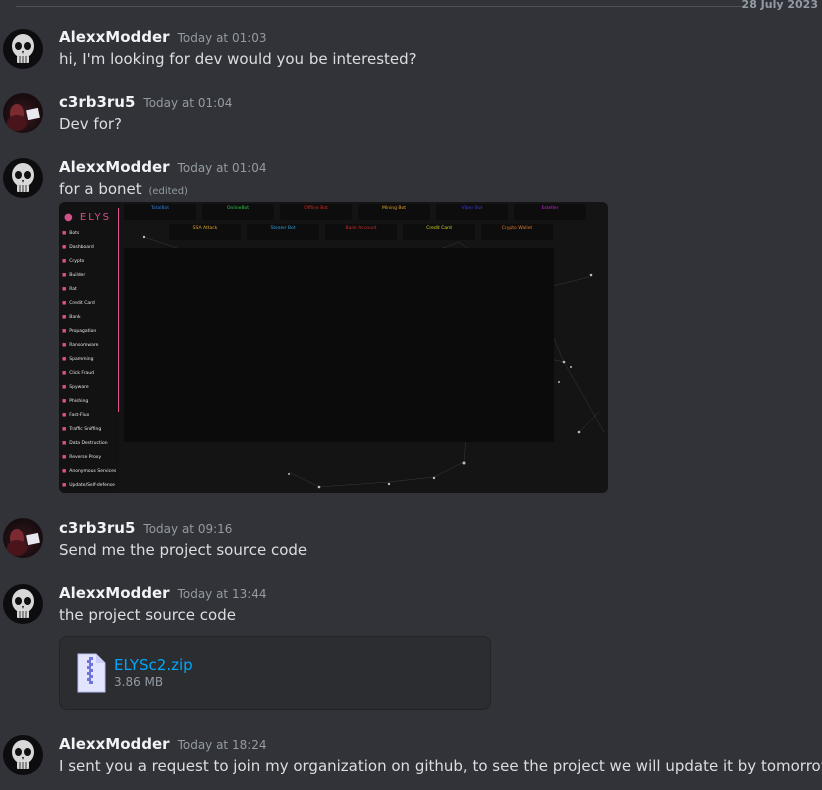 The height and width of the screenshot is (790, 822). What do you see at coordinates (88, 443) in the screenshot?
I see `sidebar-item-label: Data Destruction` at bounding box center [88, 443].